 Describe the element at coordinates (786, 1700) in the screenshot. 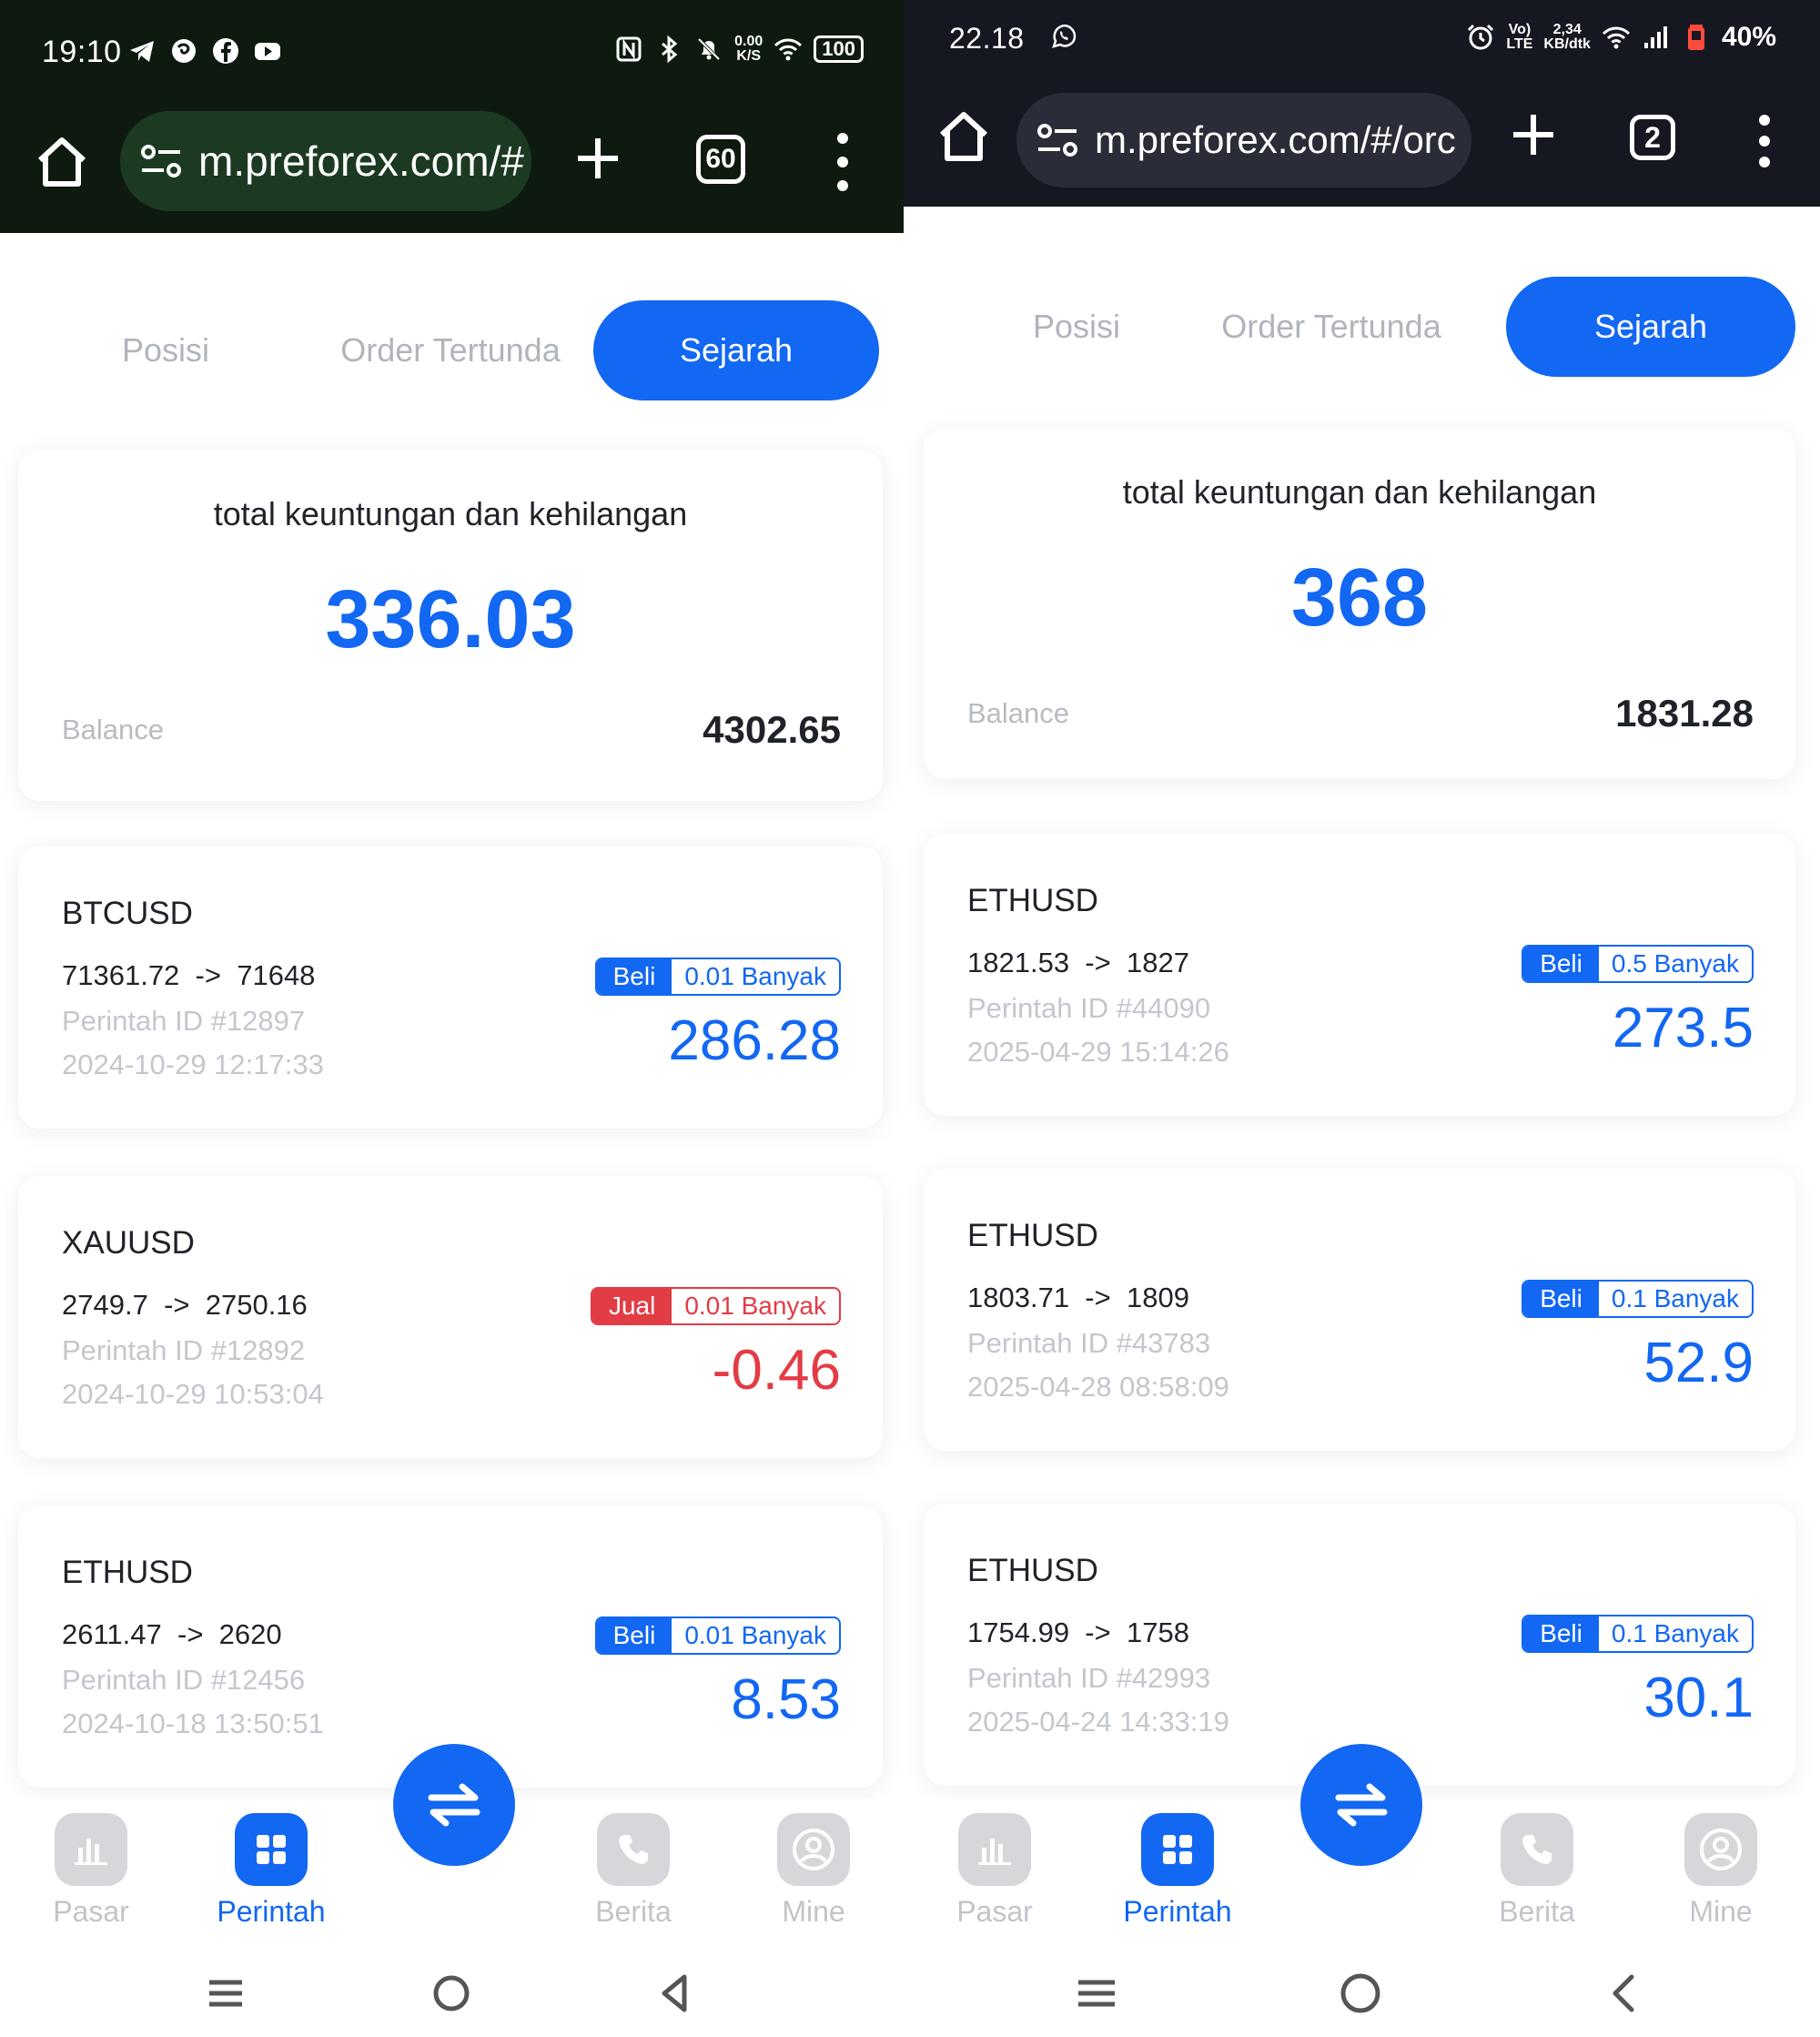

I see `order-profit: 8.53` at that location.